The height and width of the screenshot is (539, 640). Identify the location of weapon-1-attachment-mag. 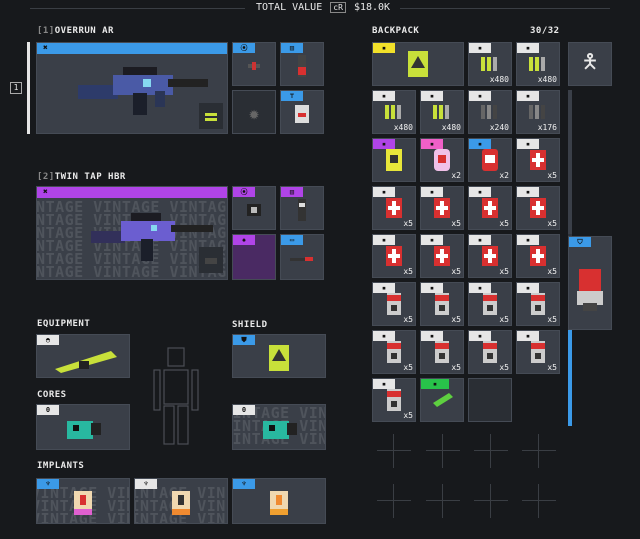
(211, 116).